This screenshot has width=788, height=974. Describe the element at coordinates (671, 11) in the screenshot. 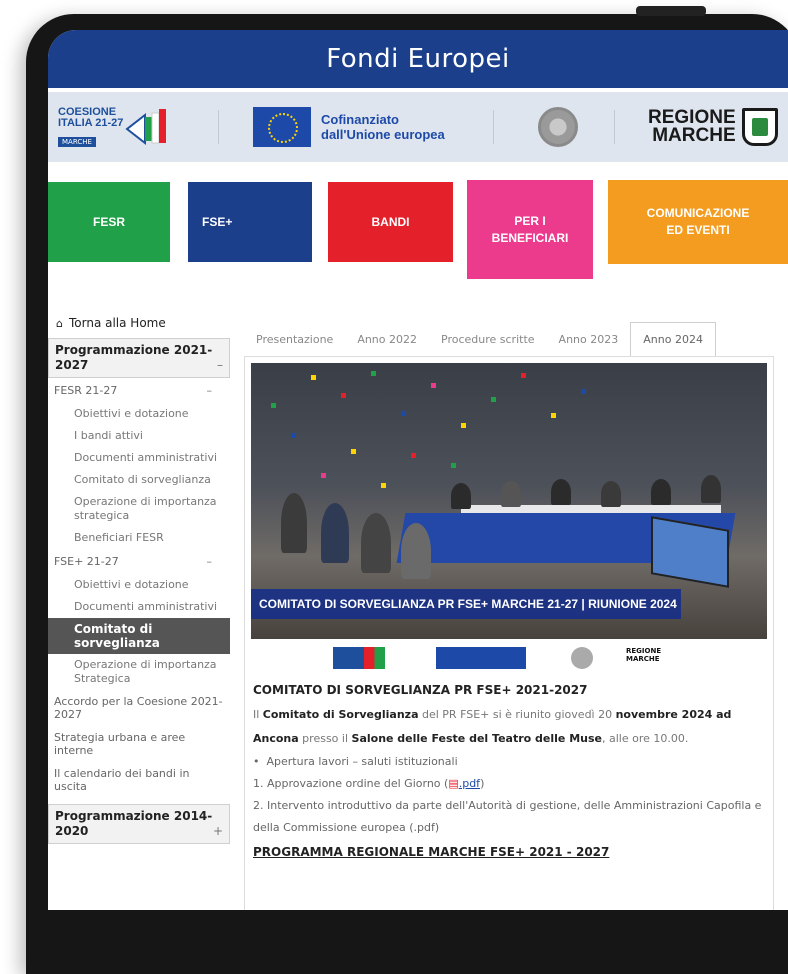

I see `device-button` at that location.